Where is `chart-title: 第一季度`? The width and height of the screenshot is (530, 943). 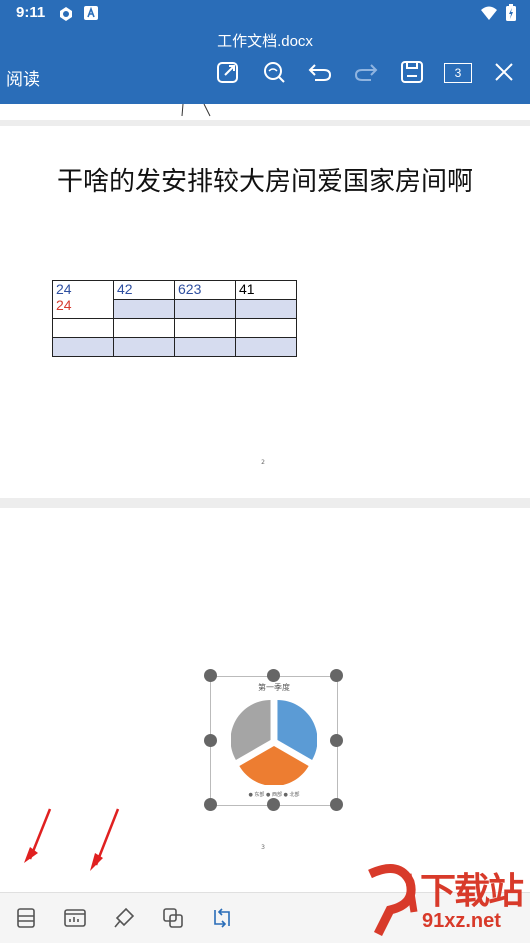
chart-title: 第一季度 is located at coordinates (274, 687).